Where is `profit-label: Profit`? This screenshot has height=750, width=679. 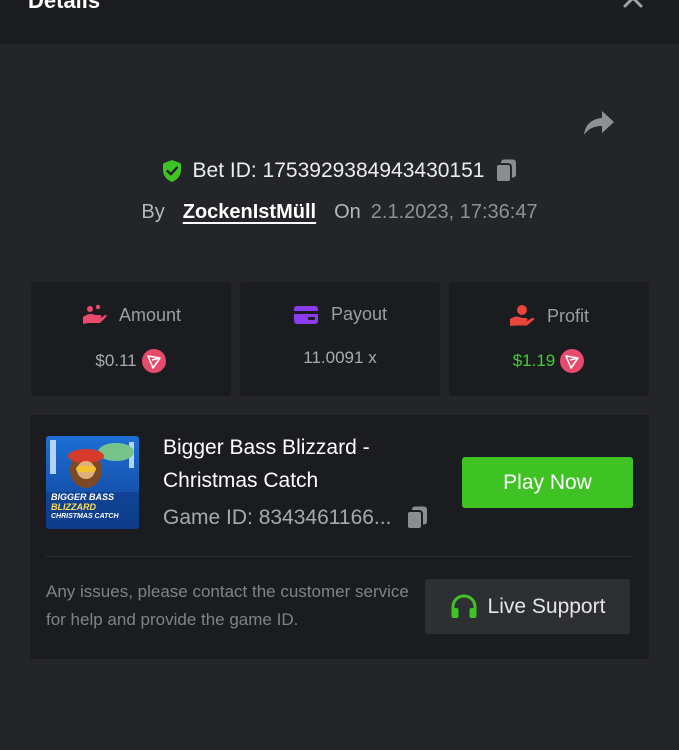 profit-label: Profit is located at coordinates (567, 315).